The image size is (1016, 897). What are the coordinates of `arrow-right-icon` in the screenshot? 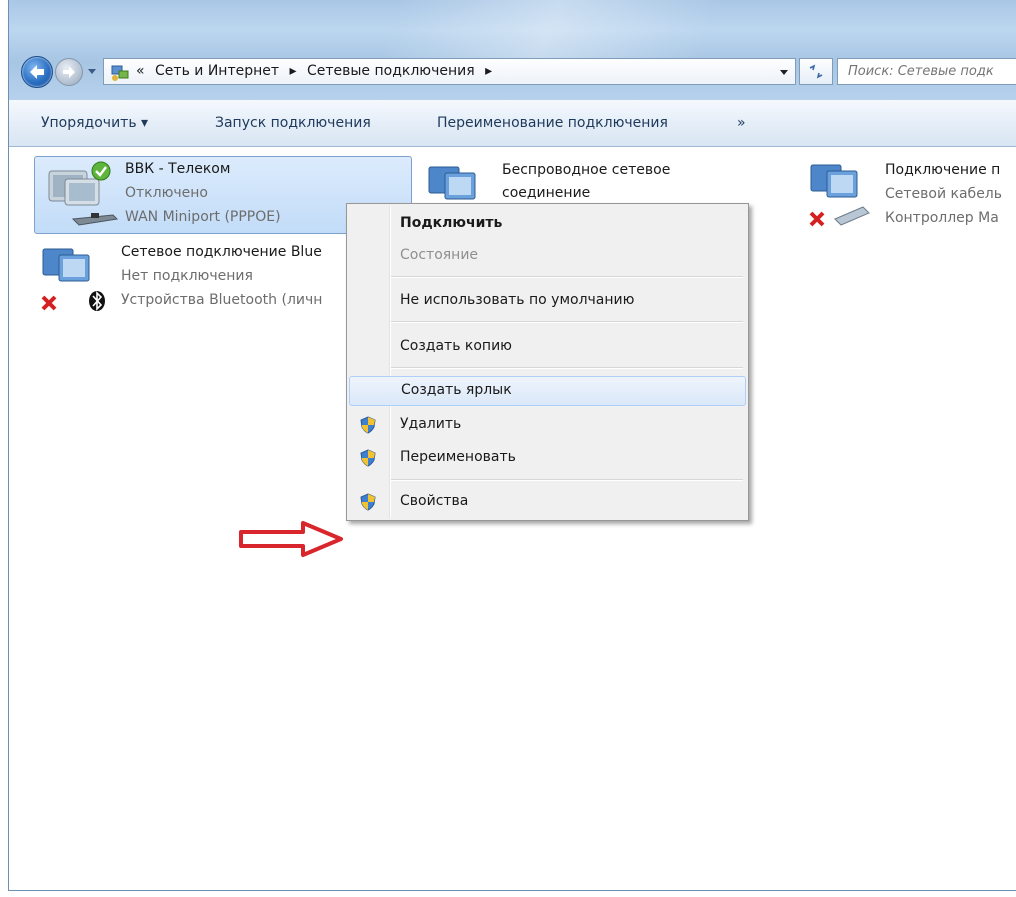 It's located at (69, 72).